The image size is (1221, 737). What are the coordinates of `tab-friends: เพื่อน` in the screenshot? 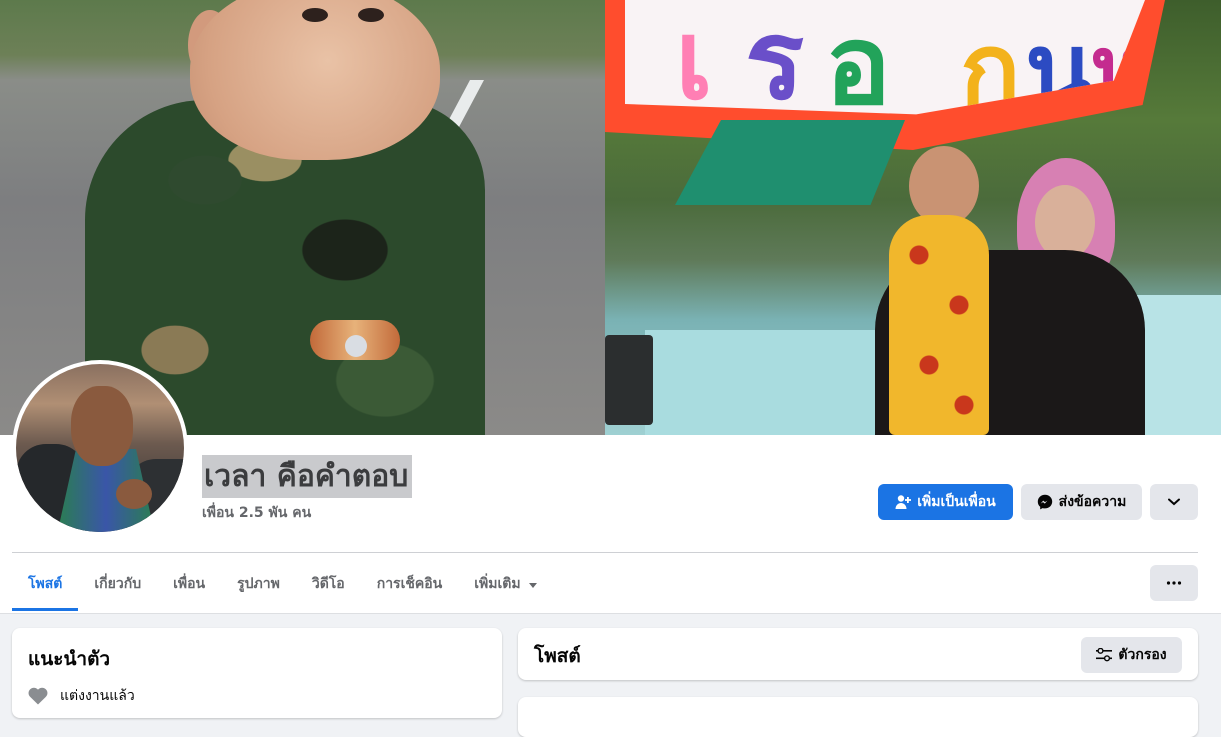 It's located at (189, 584).